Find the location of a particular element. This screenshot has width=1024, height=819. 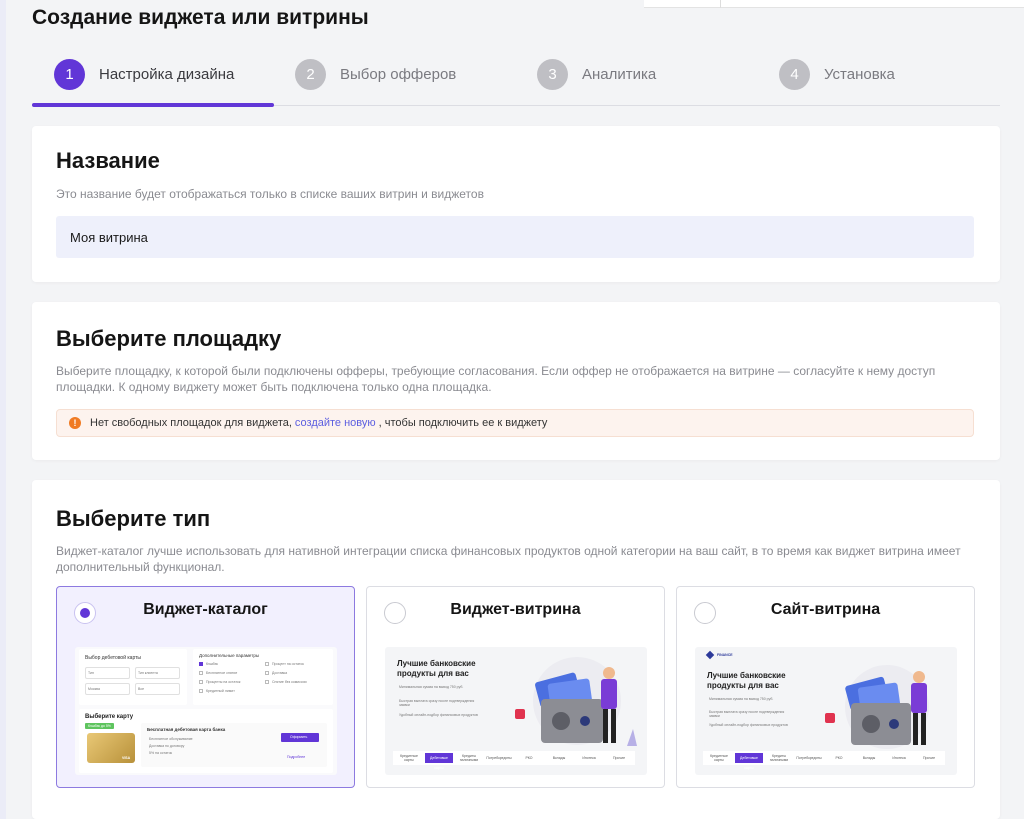

preview-pick-label: Выберите карту is located at coordinates (109, 717).